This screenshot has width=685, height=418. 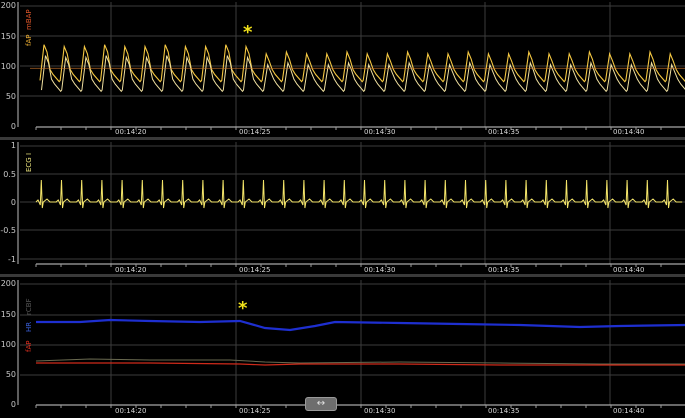 I want to click on ecg-trace, so click(x=359, y=194).